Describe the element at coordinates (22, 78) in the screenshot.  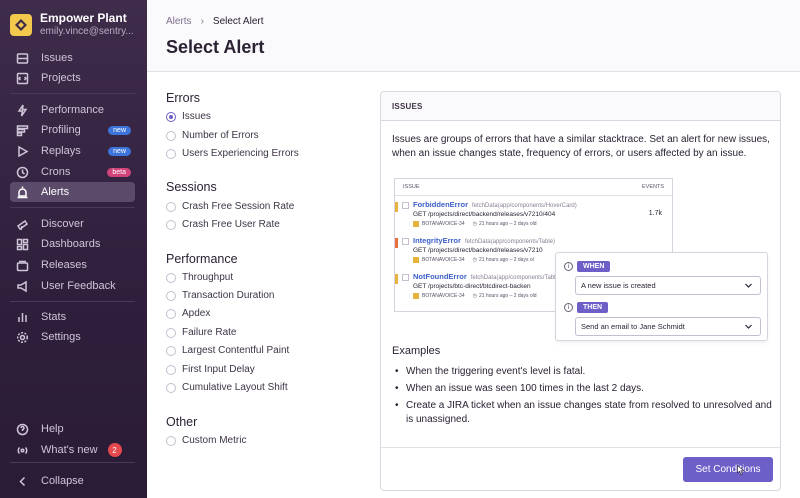
I see `projects-icon` at that location.